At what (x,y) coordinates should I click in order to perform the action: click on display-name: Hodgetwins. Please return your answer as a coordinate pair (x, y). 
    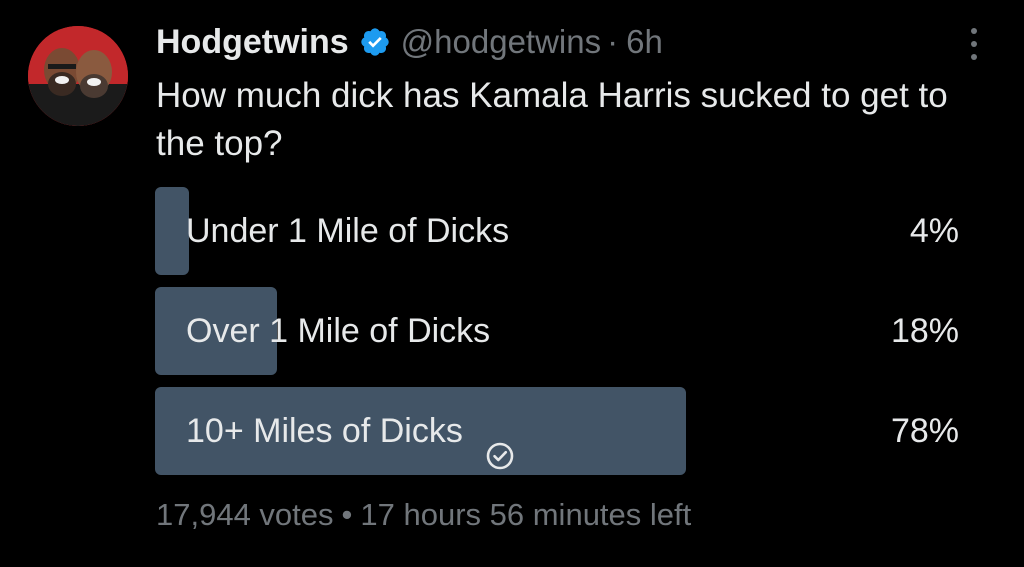
    Looking at the image, I should click on (252, 42).